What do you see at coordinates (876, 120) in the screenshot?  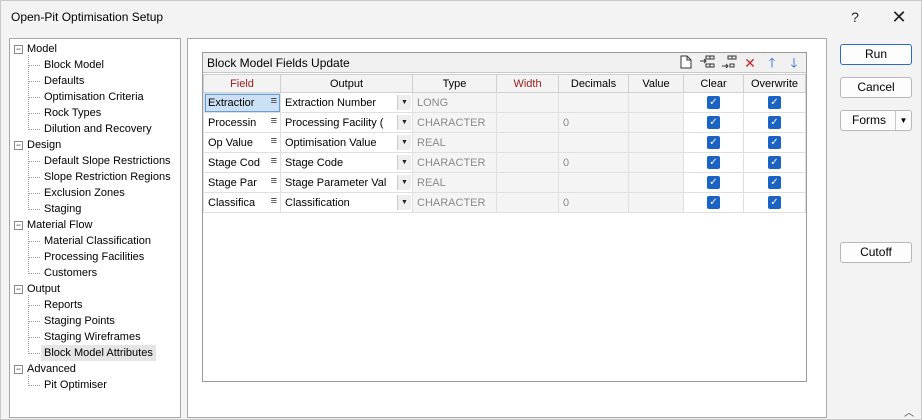 I see `forms-button: Forms ▼` at bounding box center [876, 120].